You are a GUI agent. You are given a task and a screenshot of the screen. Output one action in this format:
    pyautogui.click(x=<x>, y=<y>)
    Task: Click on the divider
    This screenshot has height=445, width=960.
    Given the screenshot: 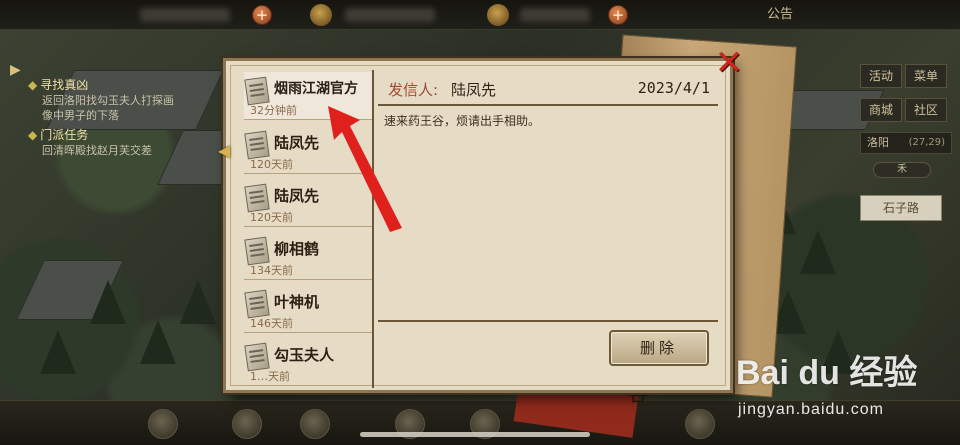 What is the action you would take?
    pyautogui.click(x=548, y=321)
    